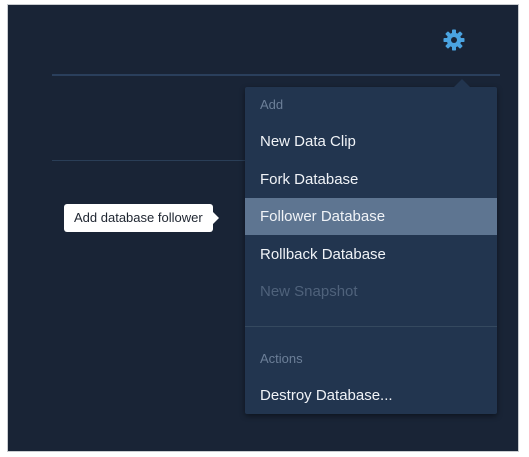 The width and height of the screenshot is (529, 457). I want to click on menu-item-follower-database: Follower Database, so click(371, 216).